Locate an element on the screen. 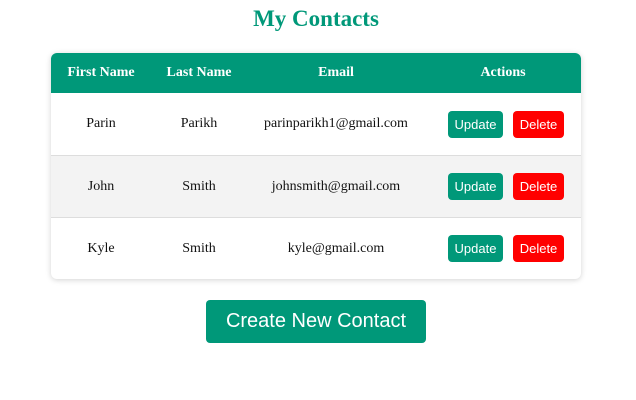 Image resolution: width=636 pixels, height=400 pixels. header-actions: Actions is located at coordinates (503, 73).